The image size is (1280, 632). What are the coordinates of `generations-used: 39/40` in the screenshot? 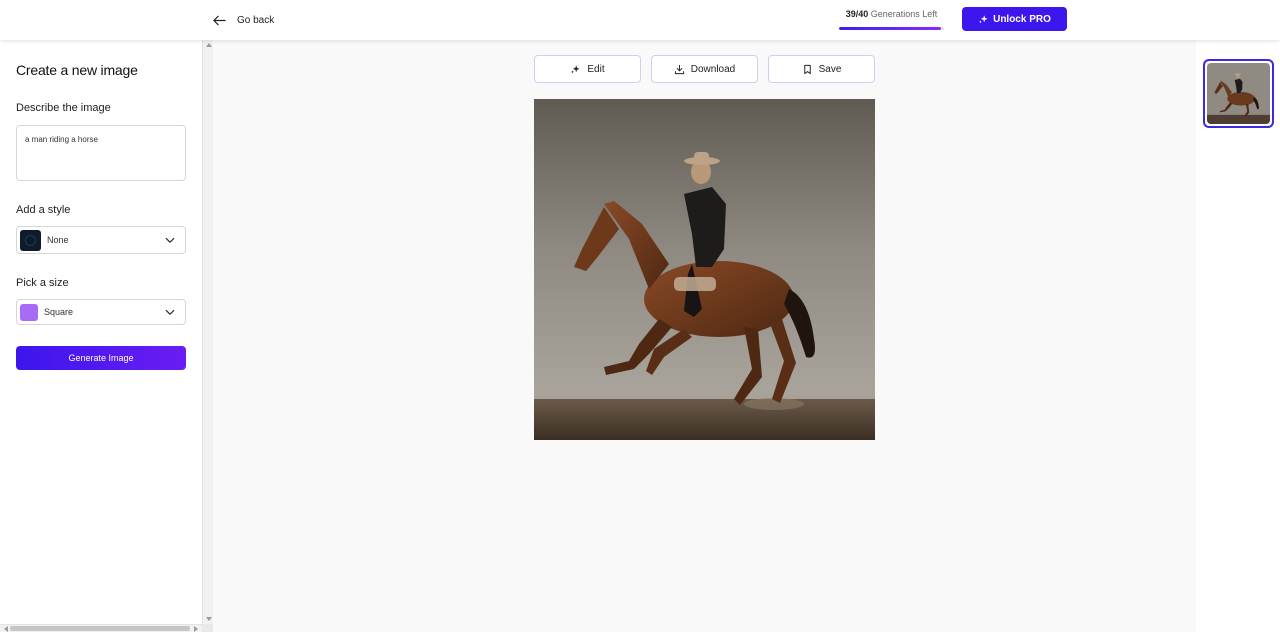 It's located at (857, 14).